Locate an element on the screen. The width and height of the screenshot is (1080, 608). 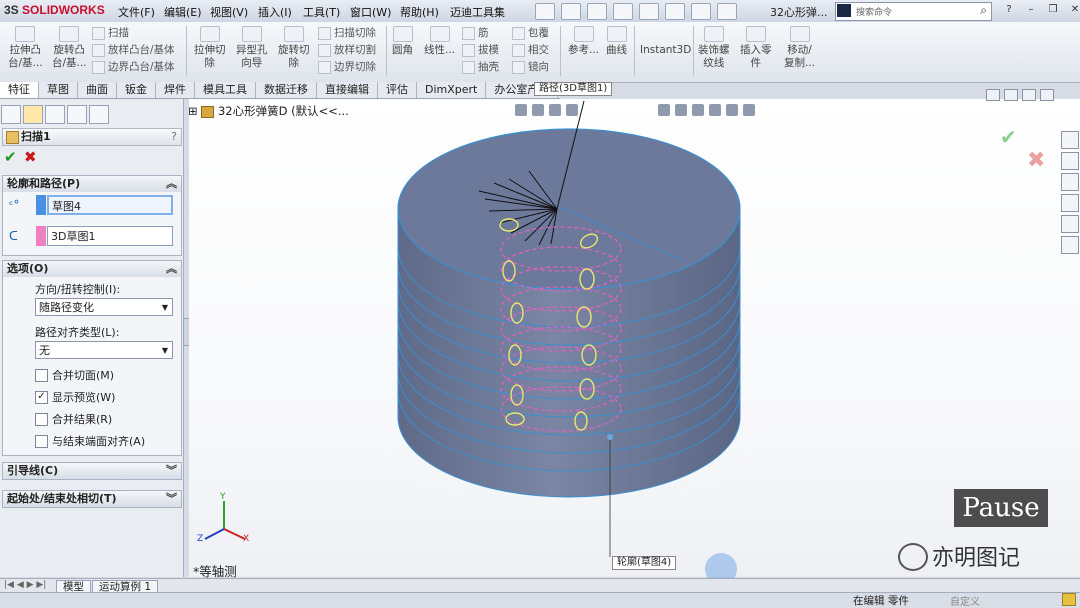
tab-features: 特征 is located at coordinates (19, 90).